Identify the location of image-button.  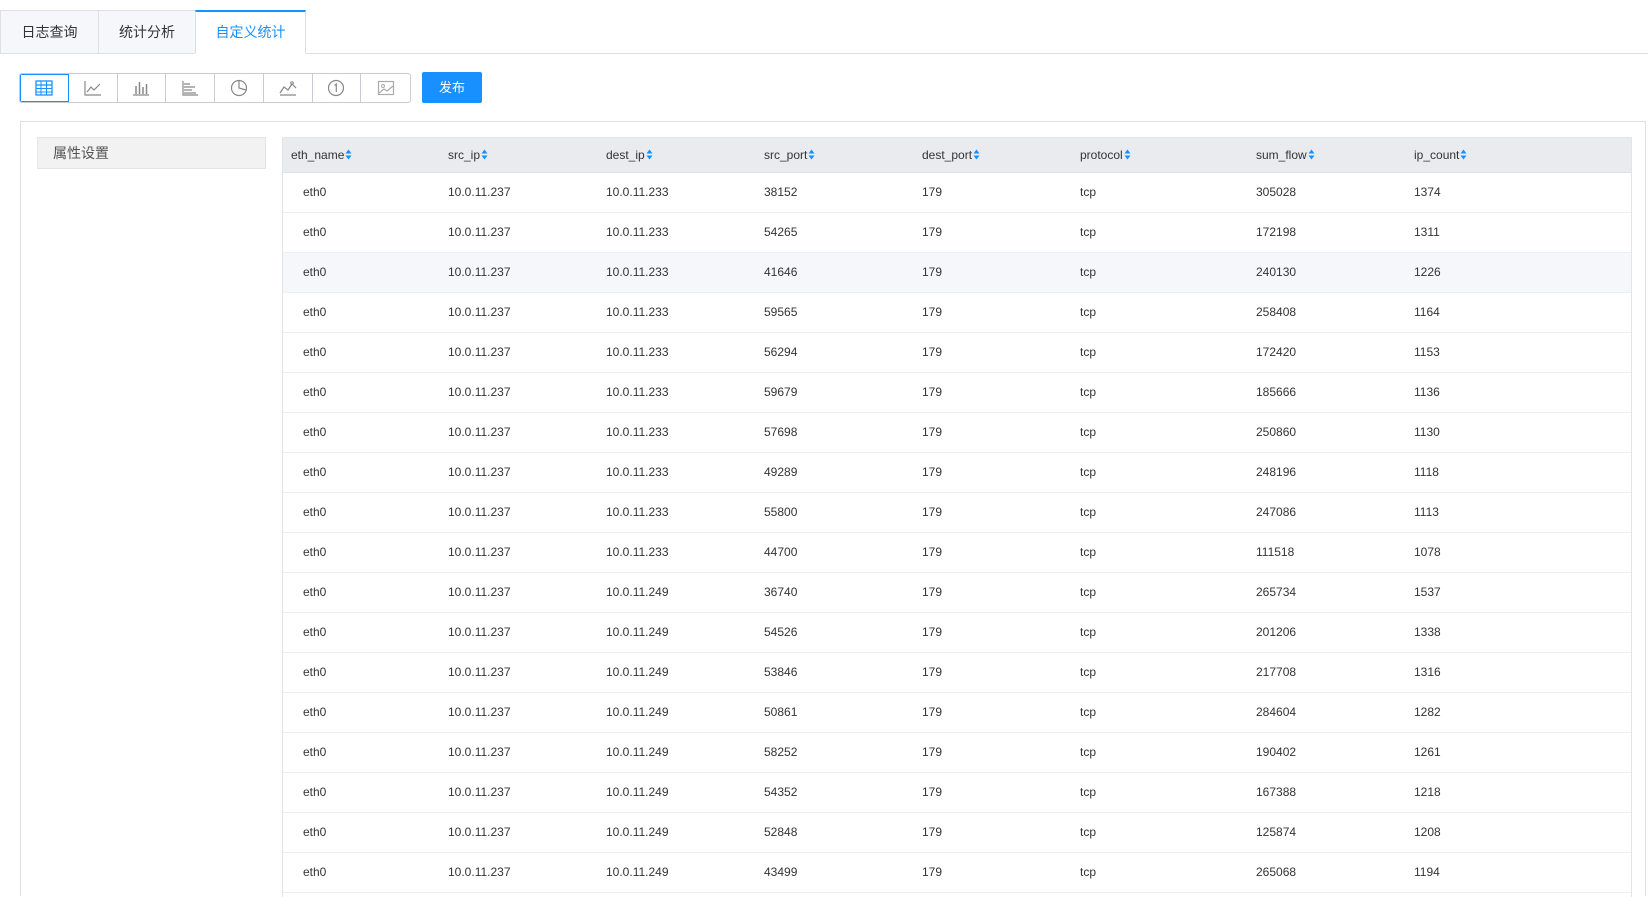
(385, 88).